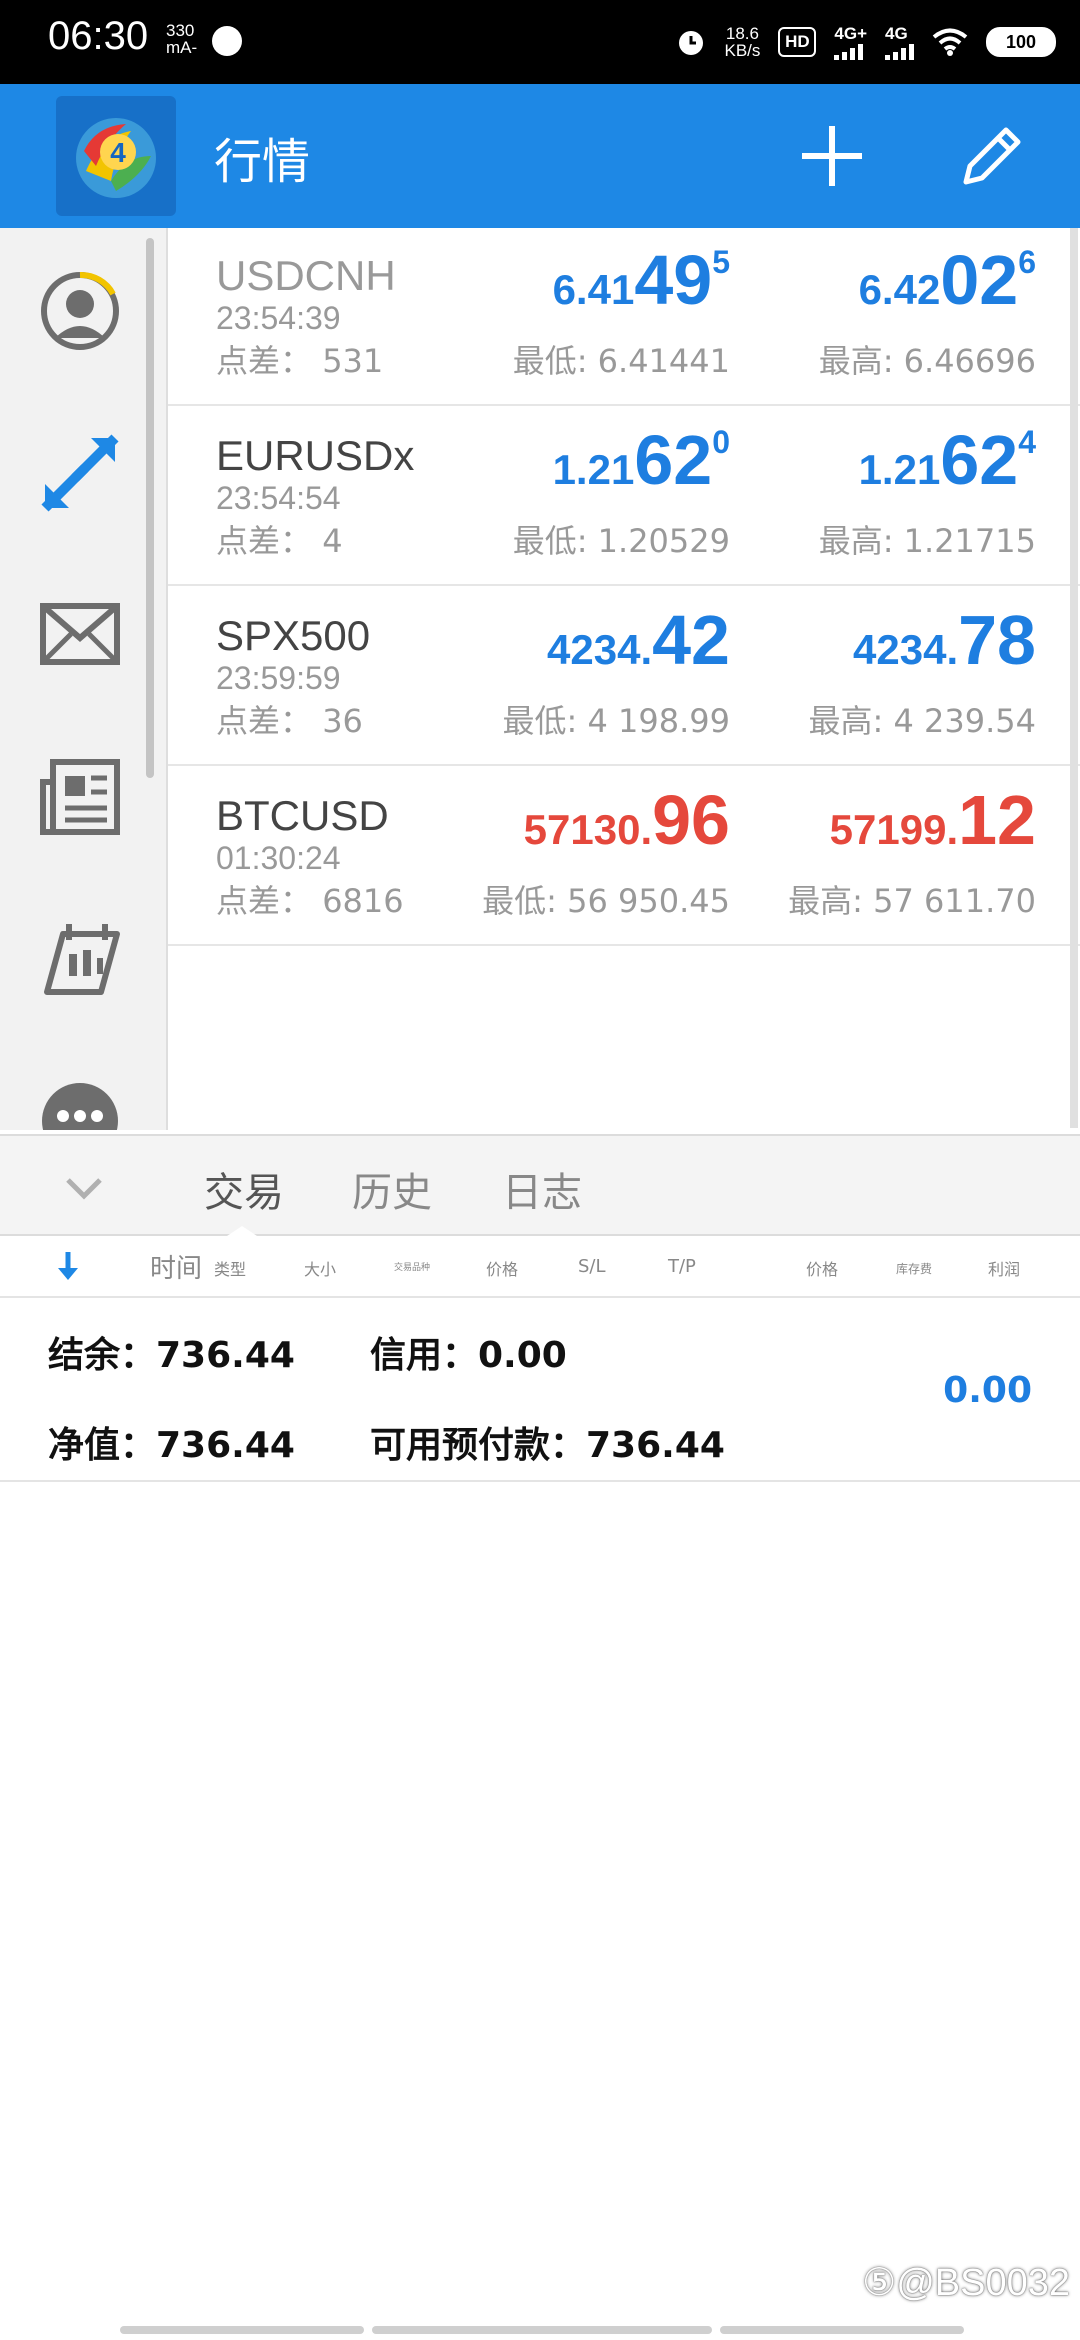 The image size is (1080, 2340). Describe the element at coordinates (987, 1390) in the screenshot. I see `total-profit: 0.00` at that location.